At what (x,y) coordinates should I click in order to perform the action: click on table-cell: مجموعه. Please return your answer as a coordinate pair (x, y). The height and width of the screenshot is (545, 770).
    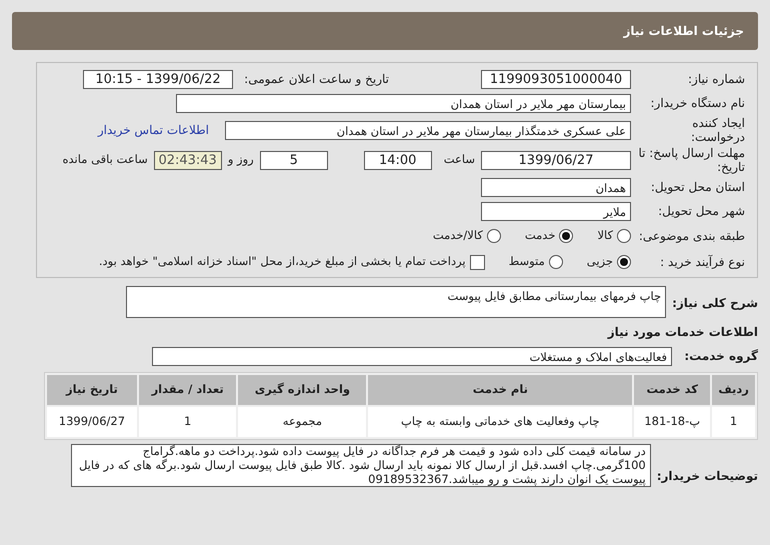
    Looking at the image, I should click on (302, 422).